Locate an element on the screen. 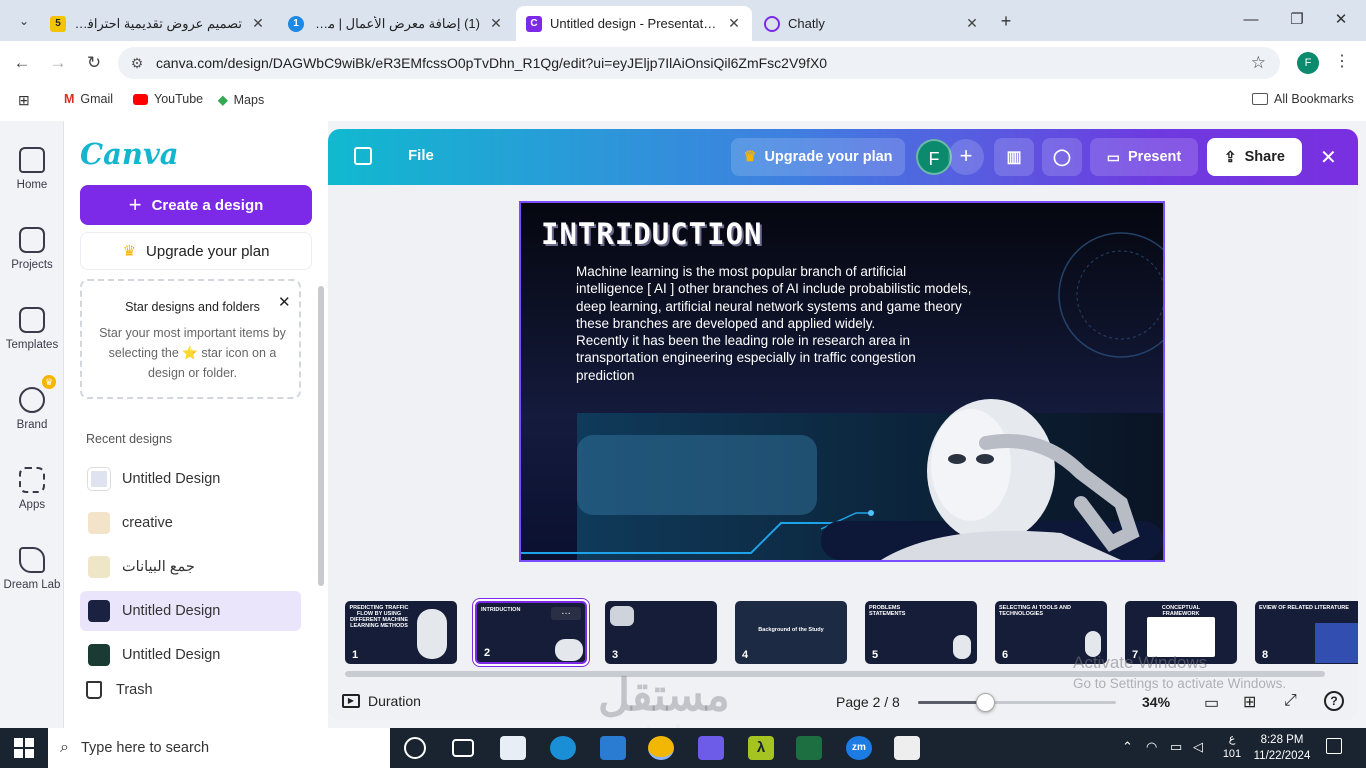 The image size is (1366, 768). rail-brand: ♛ Brand is located at coordinates (32, 403).